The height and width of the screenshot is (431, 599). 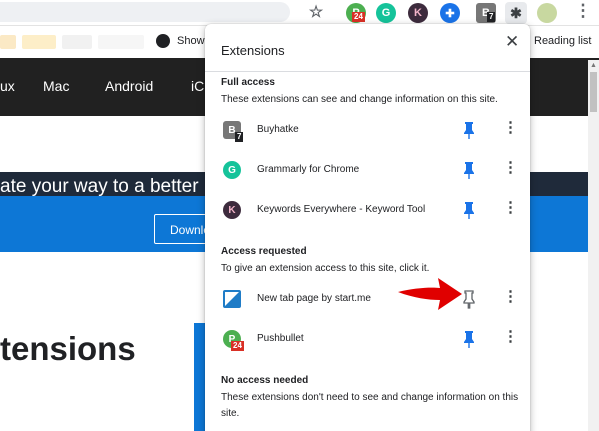 What do you see at coordinates (191, 41) in the screenshot?
I see `show-bookmark: Show` at bounding box center [191, 41].